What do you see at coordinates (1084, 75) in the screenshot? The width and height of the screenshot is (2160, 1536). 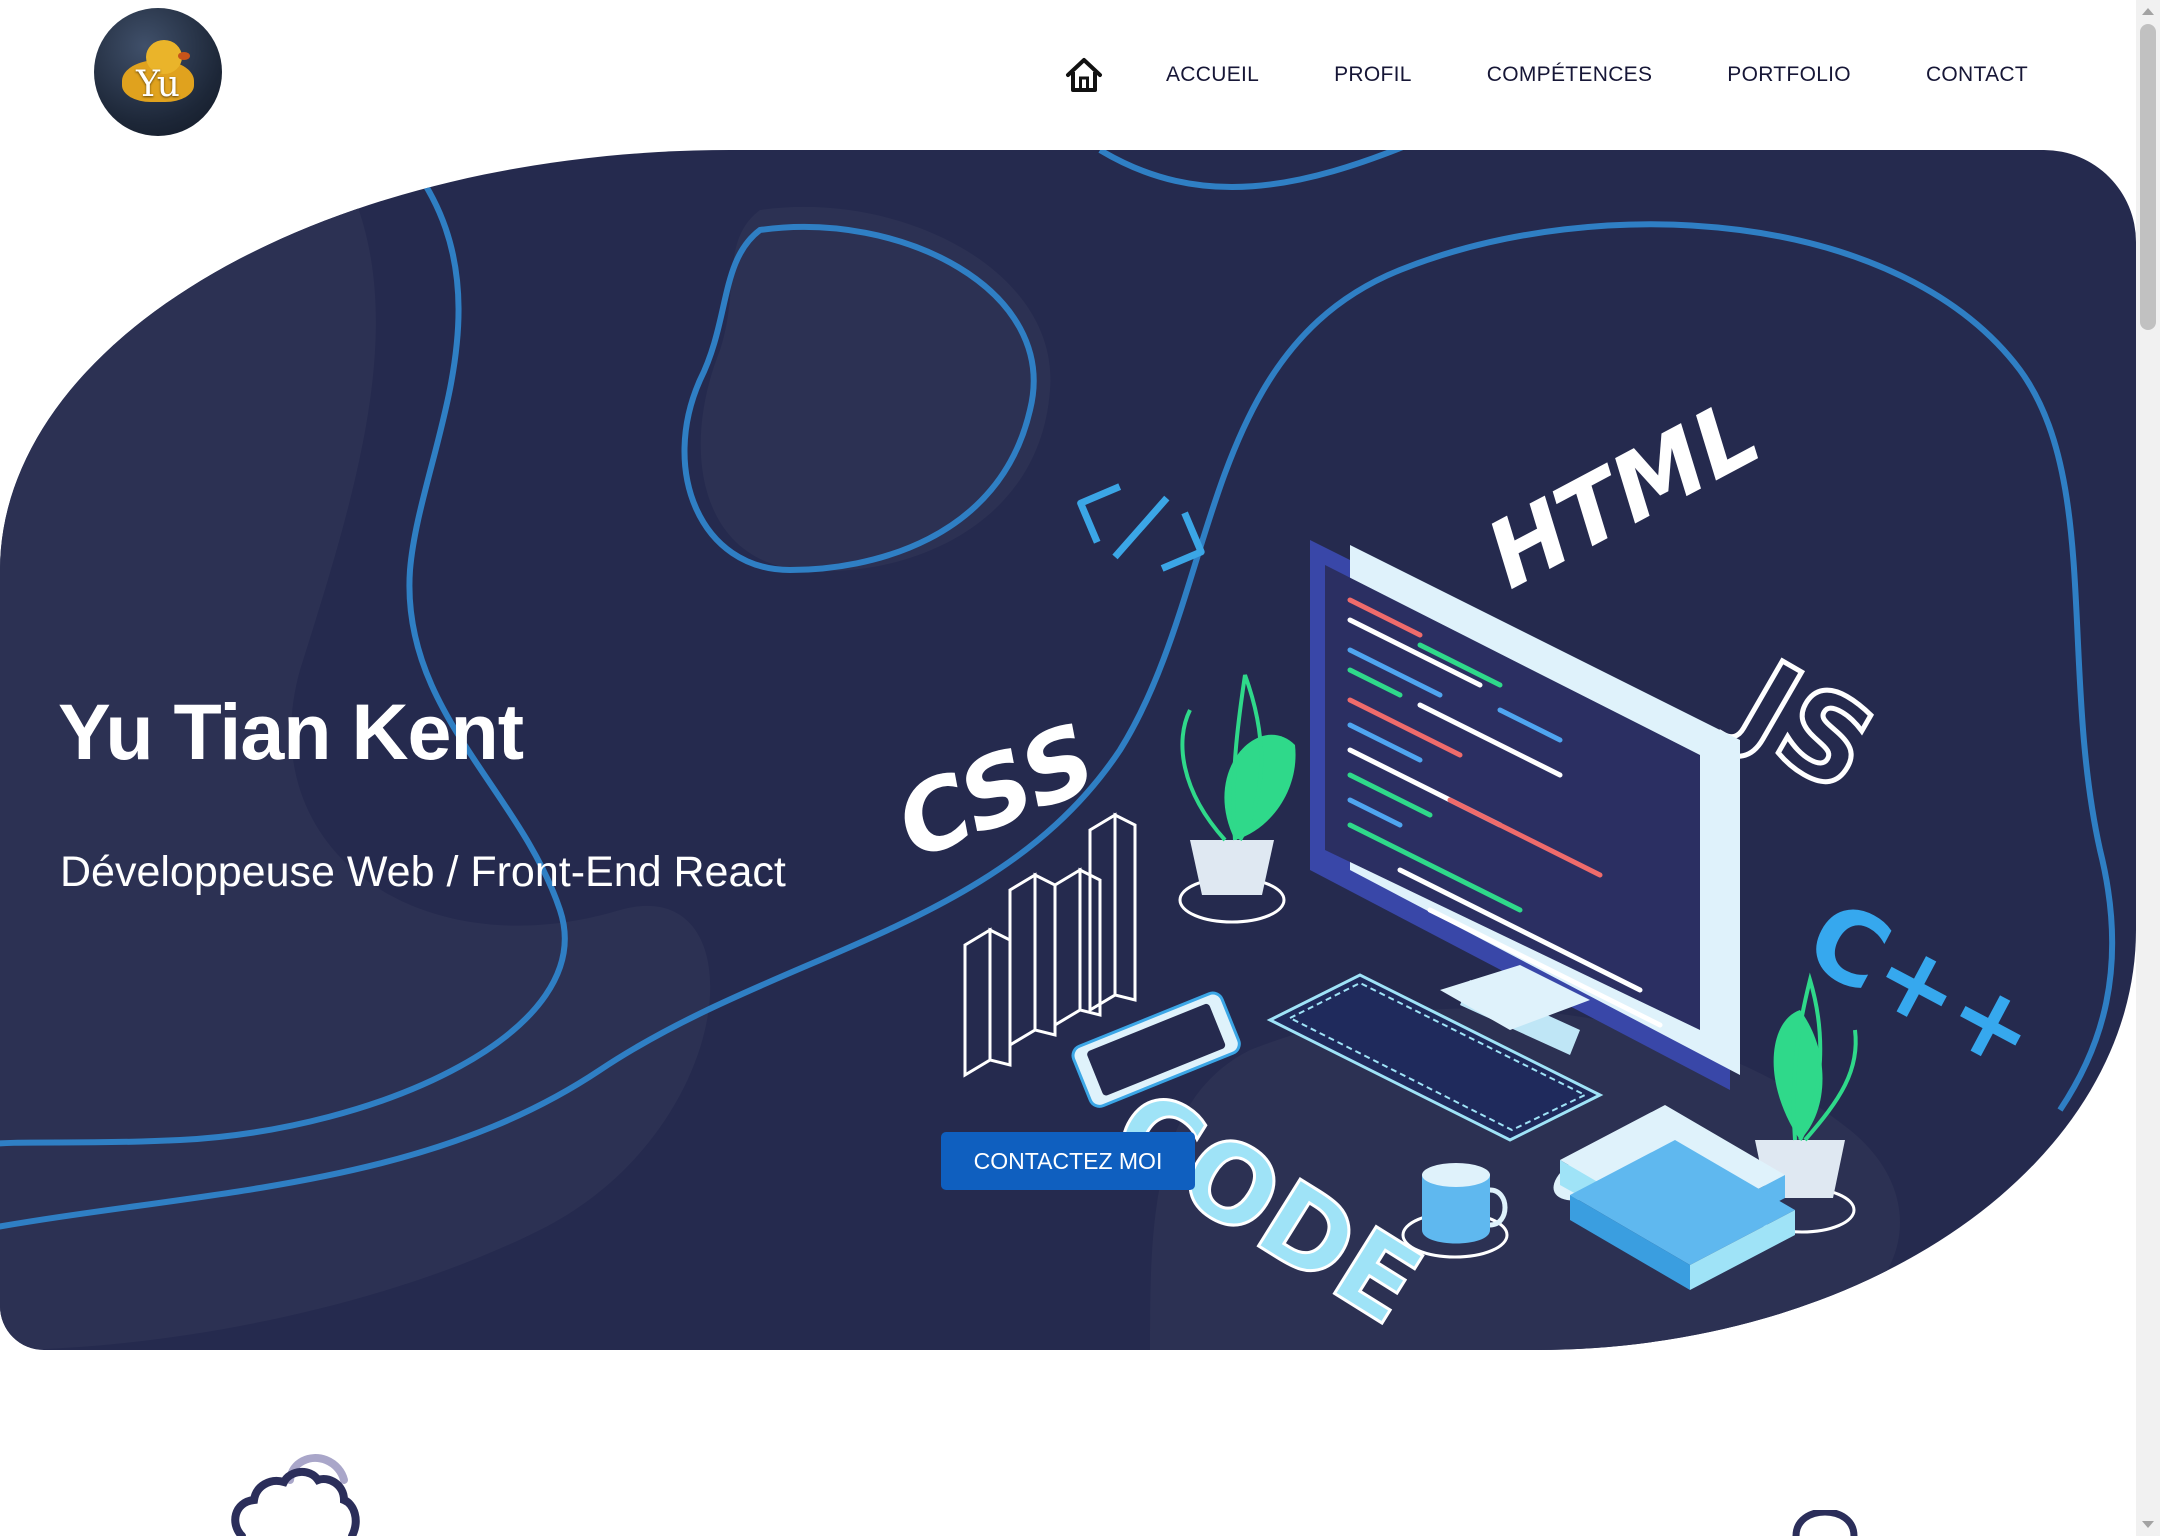 I see `home-icon` at bounding box center [1084, 75].